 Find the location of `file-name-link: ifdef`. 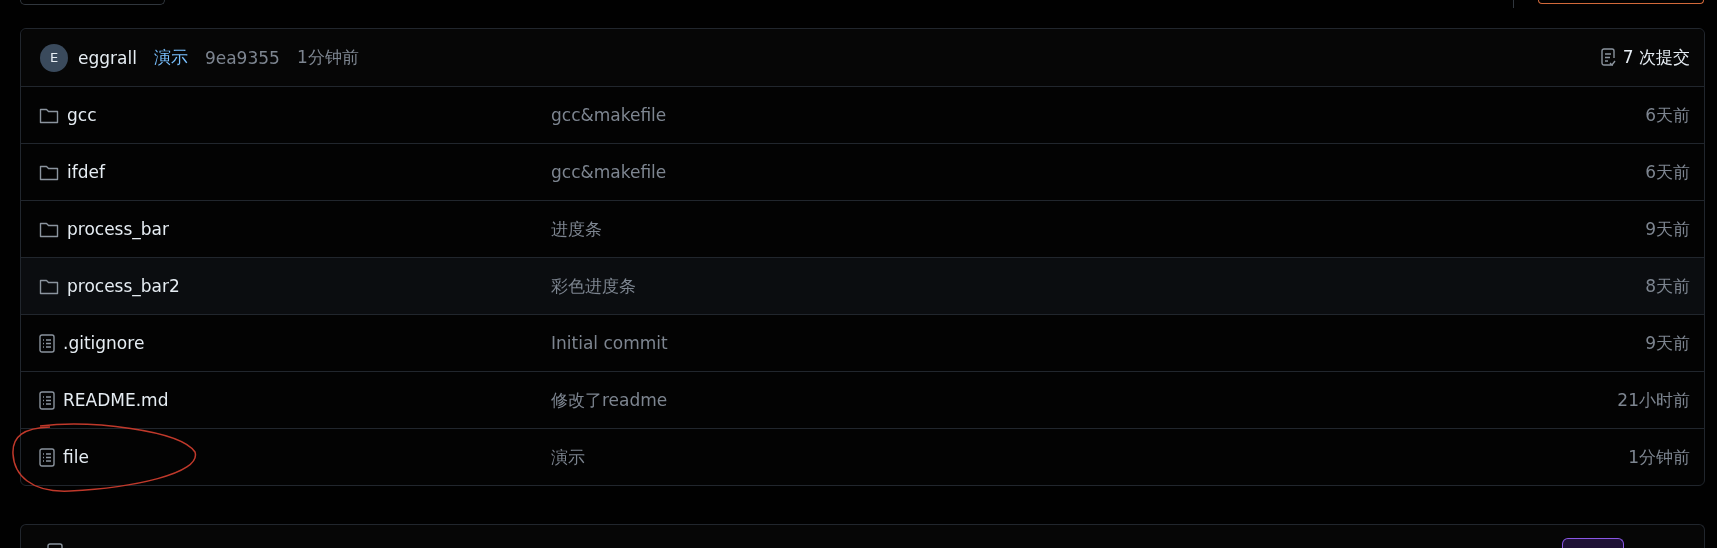

file-name-link: ifdef is located at coordinates (86, 172).